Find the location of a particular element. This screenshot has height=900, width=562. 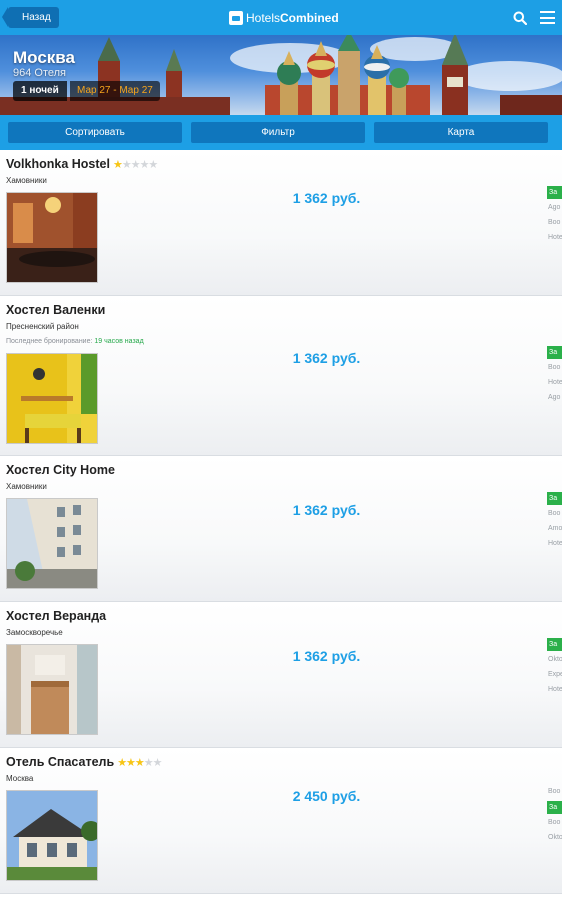

top-bar: Назад Hotels Combined is located at coordinates (281, 17).